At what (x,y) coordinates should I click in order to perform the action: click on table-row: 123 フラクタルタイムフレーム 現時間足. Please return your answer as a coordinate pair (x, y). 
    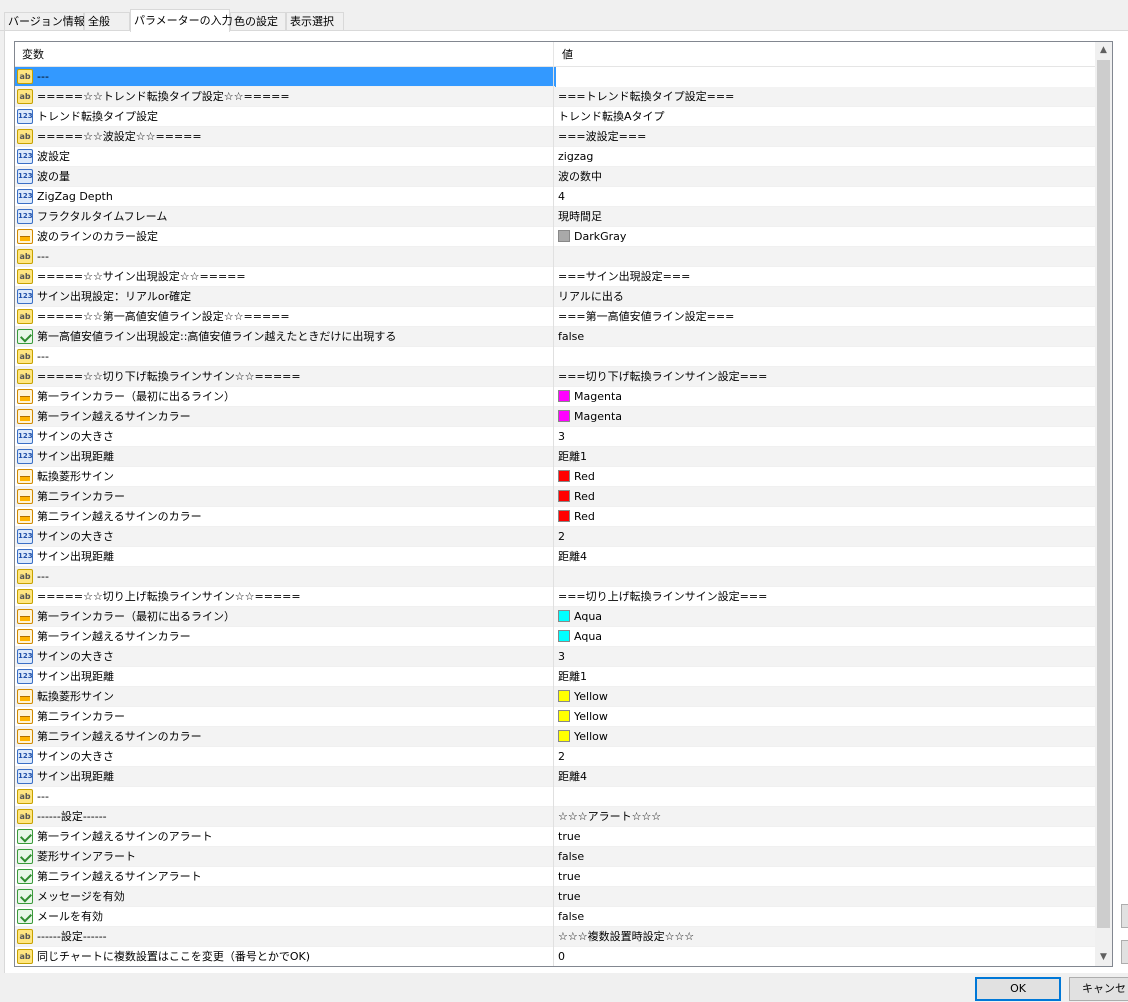
    Looking at the image, I should click on (555, 217).